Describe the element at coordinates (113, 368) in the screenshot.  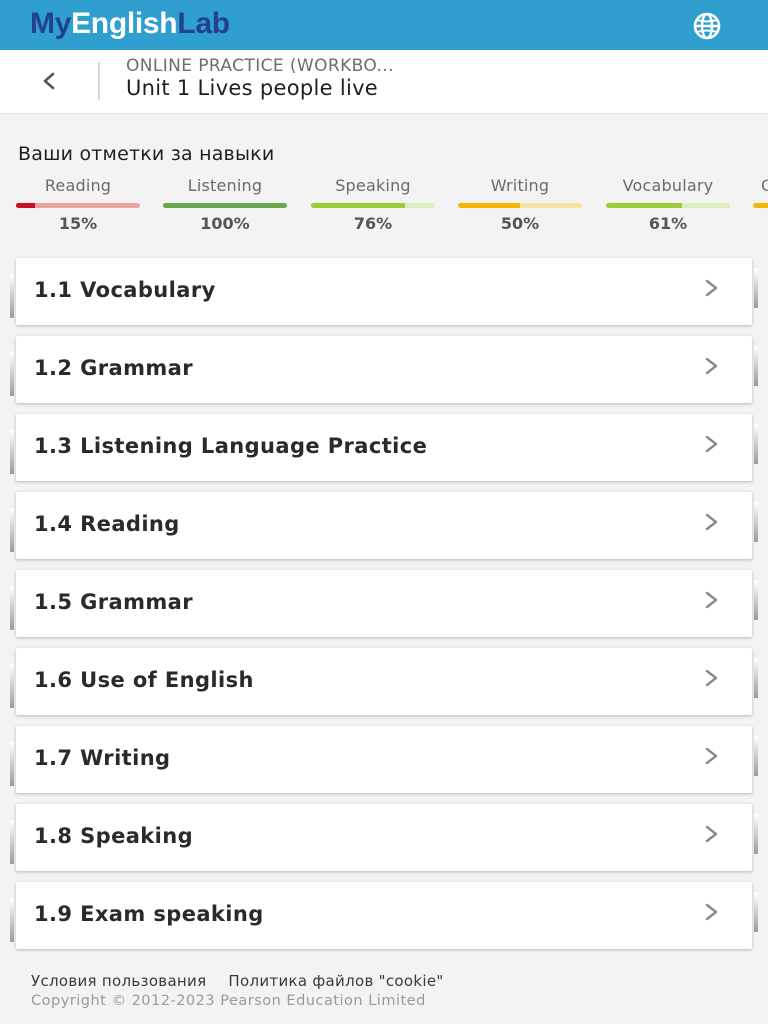
I see `lesson-label: 1.2 Grammar` at that location.